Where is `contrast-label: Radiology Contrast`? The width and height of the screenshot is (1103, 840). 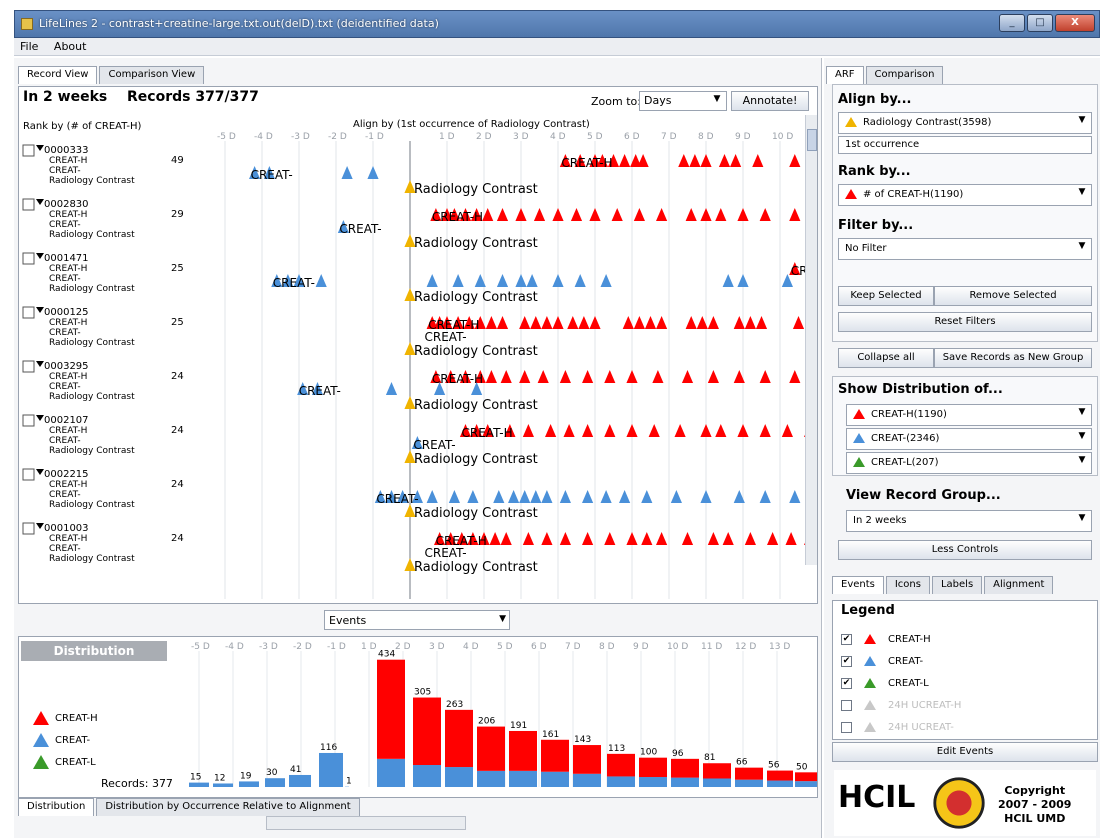
contrast-label: Radiology Contrast is located at coordinates (476, 243).